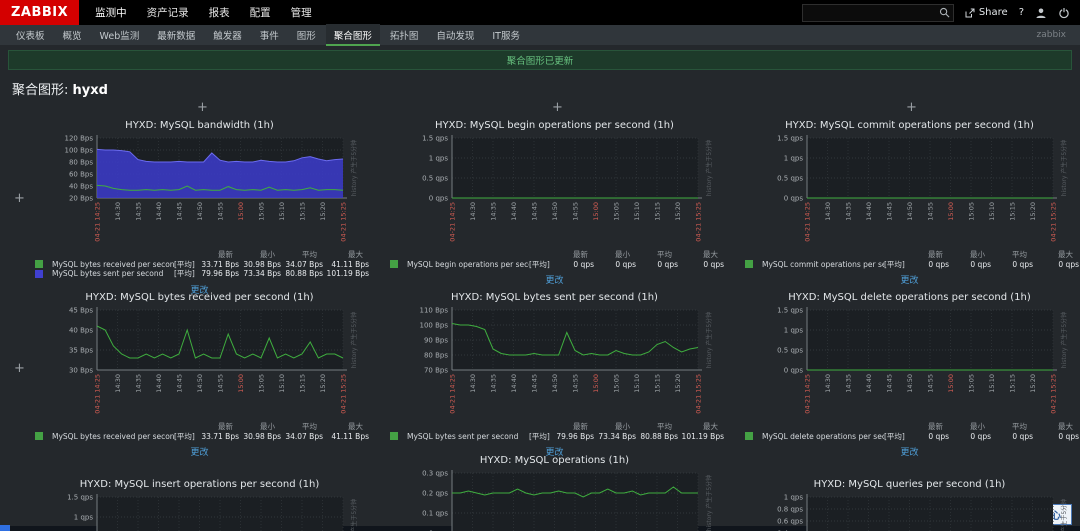 The image size is (1080, 531). What do you see at coordinates (159, 211) in the screenshot?
I see `x-axis-label: 14:40` at bounding box center [159, 211].